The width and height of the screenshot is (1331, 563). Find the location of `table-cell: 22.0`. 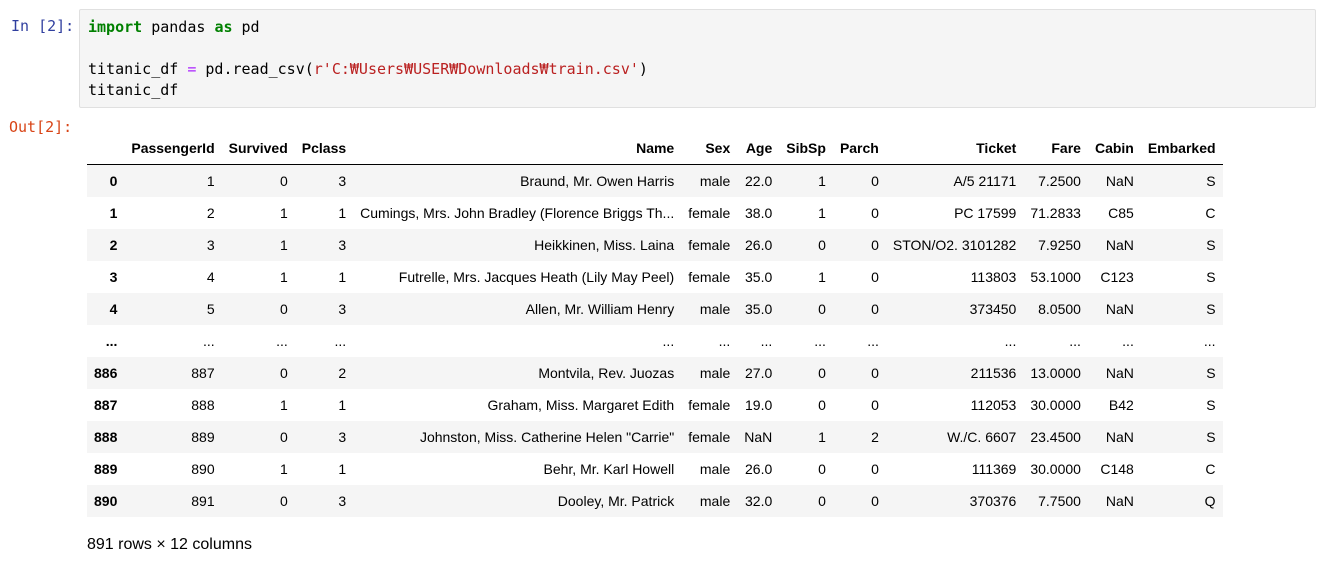

table-cell: 22.0 is located at coordinates (759, 181).